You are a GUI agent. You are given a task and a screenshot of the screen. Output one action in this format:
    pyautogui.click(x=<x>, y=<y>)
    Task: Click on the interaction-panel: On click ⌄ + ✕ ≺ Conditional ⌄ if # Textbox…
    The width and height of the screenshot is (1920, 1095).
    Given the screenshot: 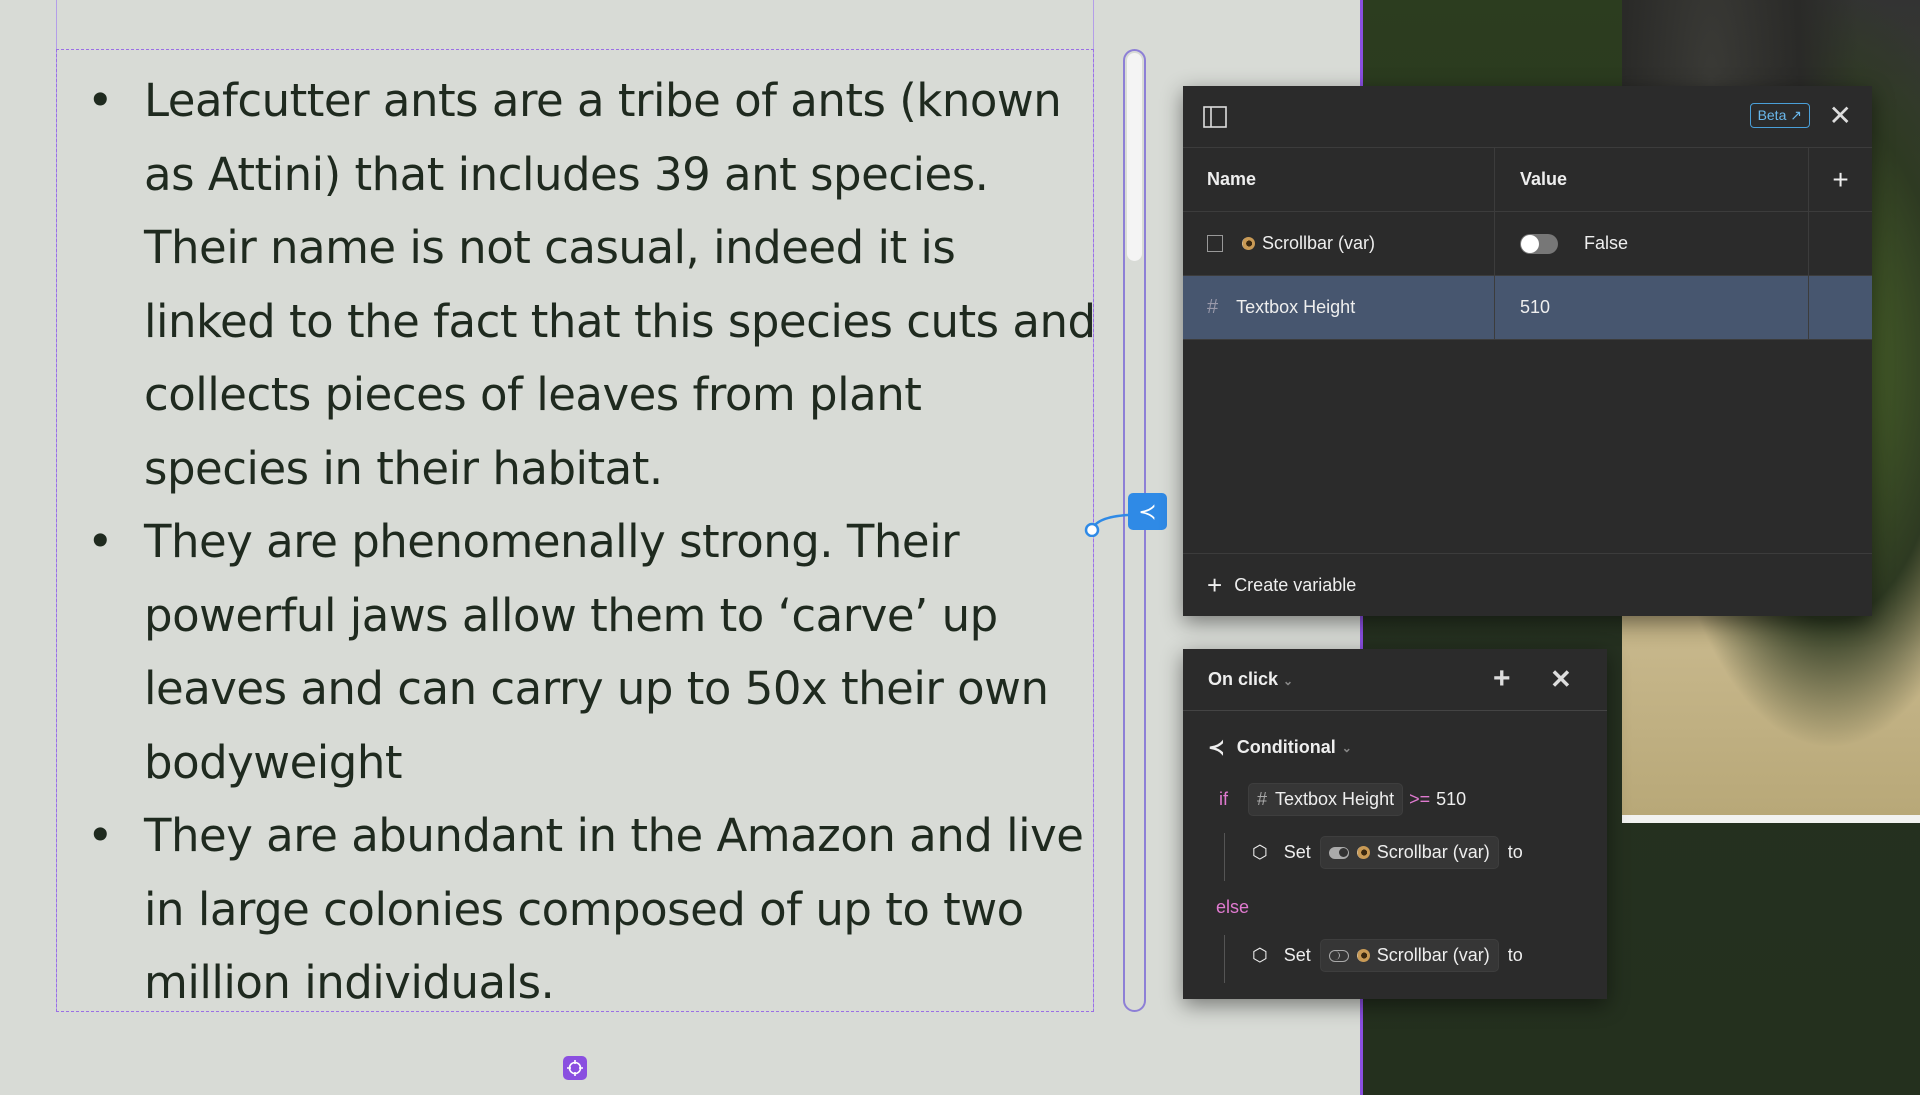 What is the action you would take?
    pyautogui.click(x=1395, y=824)
    